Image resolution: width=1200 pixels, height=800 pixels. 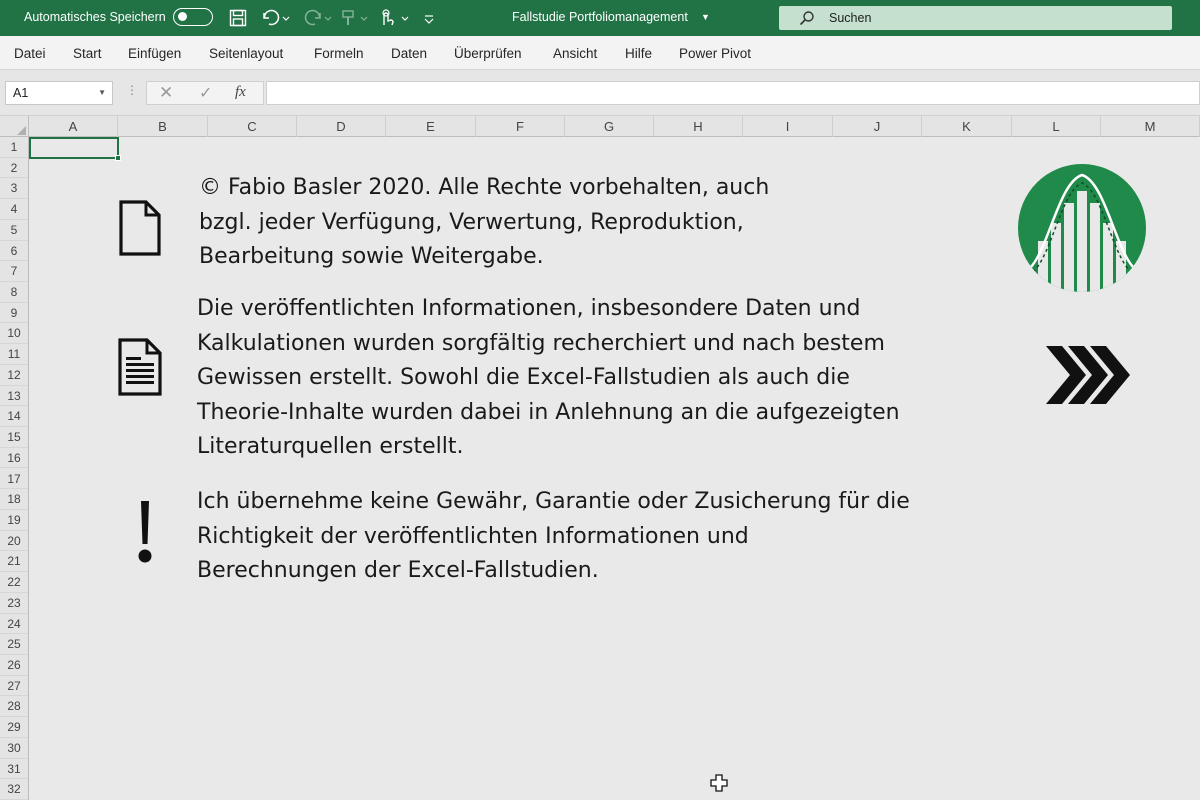 What do you see at coordinates (59, 93) in the screenshot?
I see `name-box: A1 ▼` at bounding box center [59, 93].